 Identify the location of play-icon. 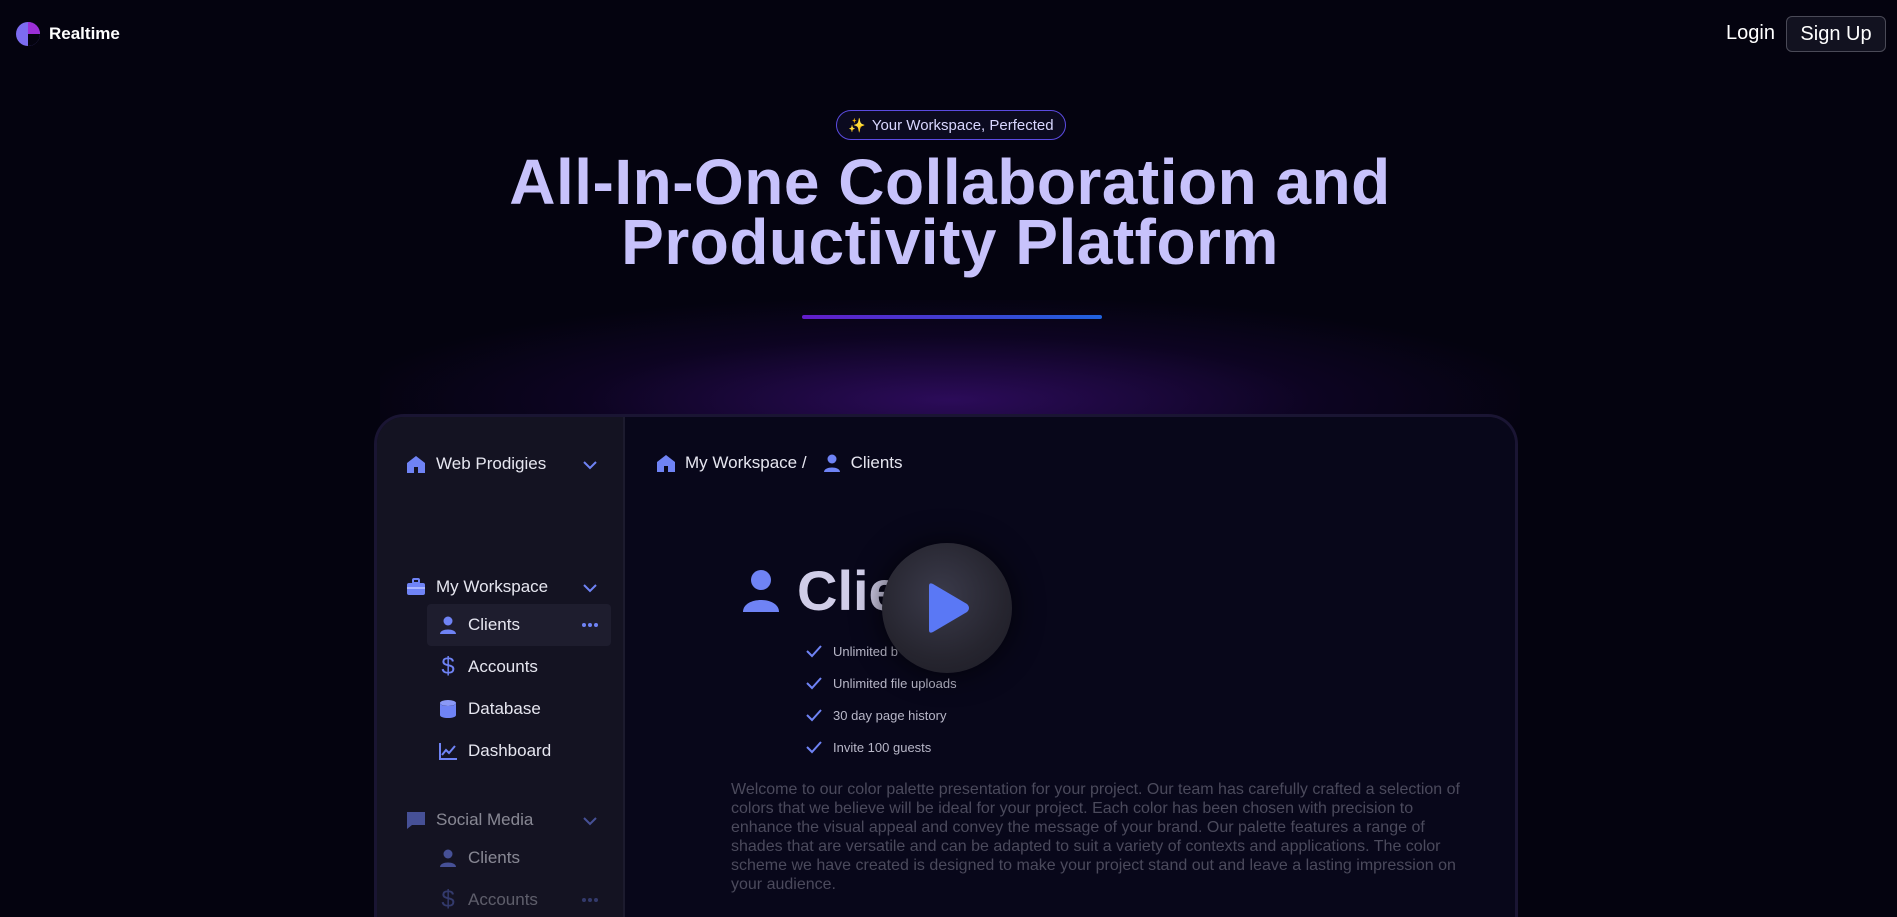
(949, 608).